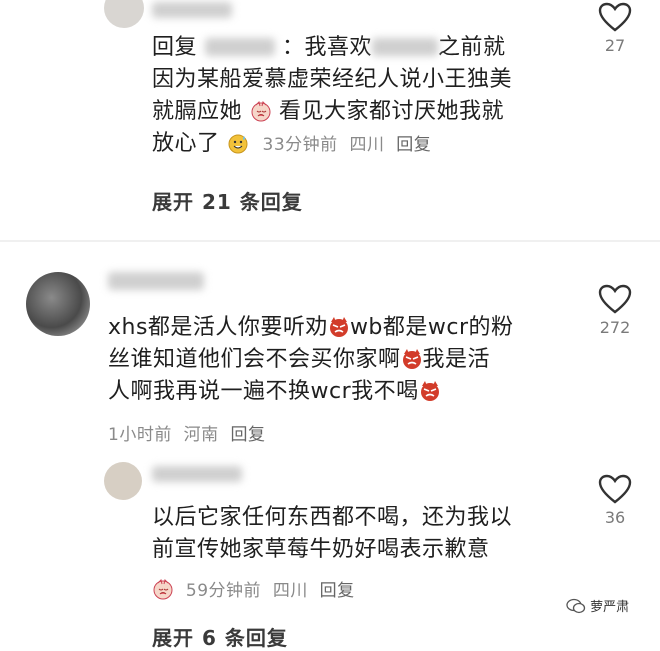  I want to click on like-button: 36, so click(615, 500).